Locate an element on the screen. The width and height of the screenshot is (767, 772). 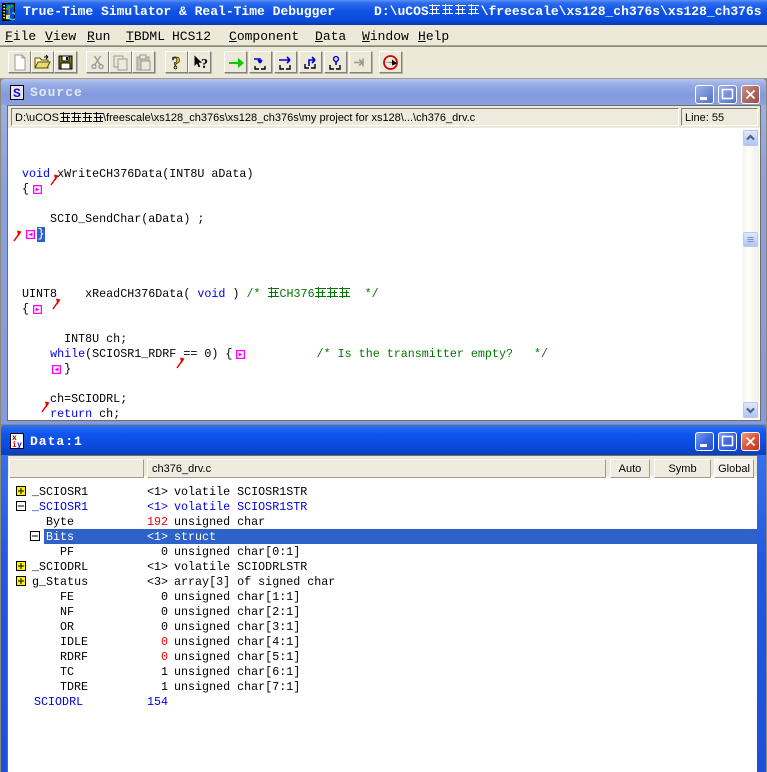
svg-text: y is located at coordinates (19, 445).